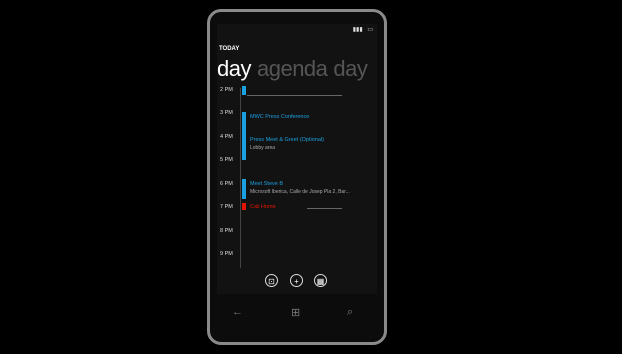  I want to click on hour-label: 5 PM, so click(226, 160).